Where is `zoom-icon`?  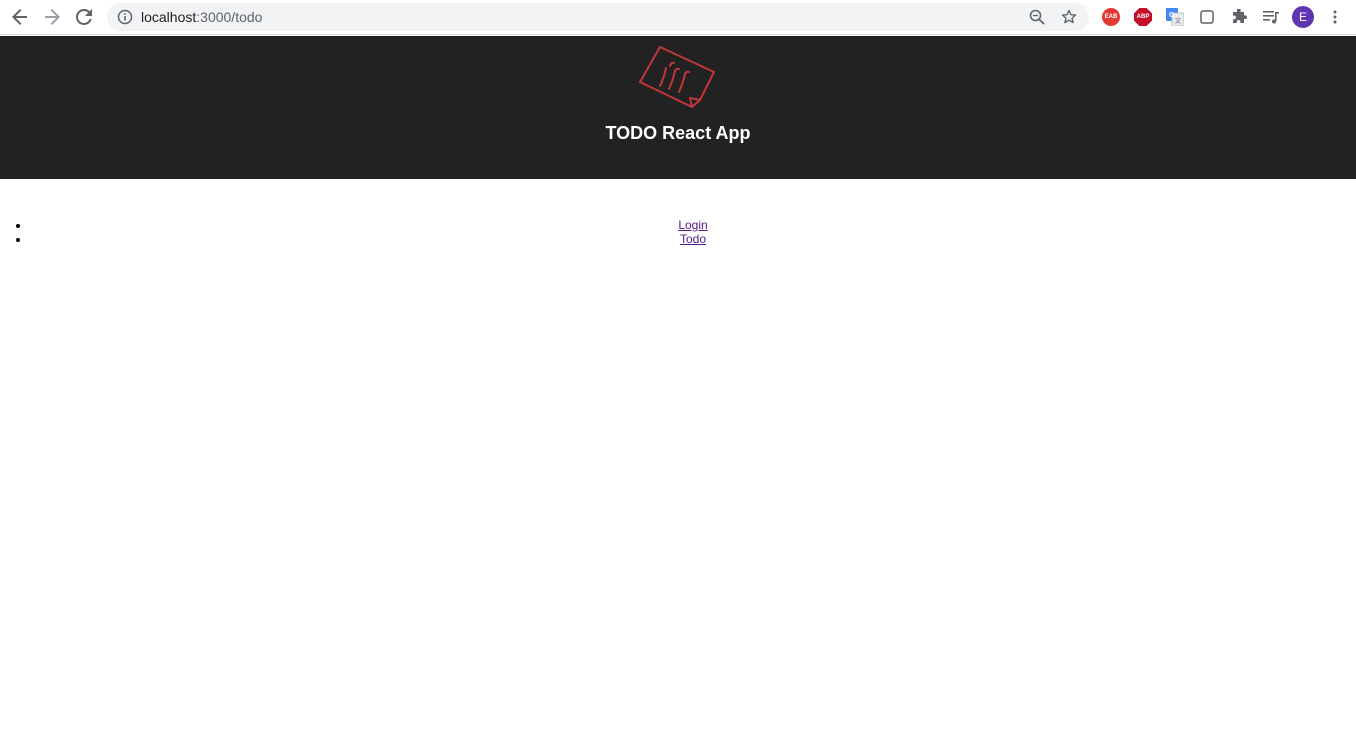 zoom-icon is located at coordinates (1037, 19).